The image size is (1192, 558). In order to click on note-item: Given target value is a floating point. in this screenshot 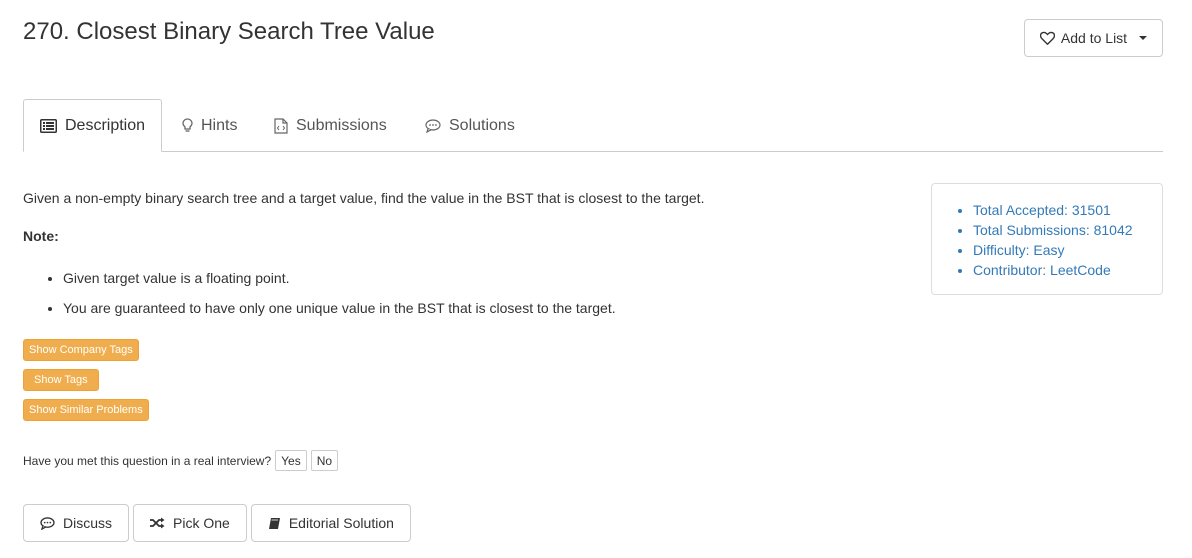, I will do `click(339, 278)`.